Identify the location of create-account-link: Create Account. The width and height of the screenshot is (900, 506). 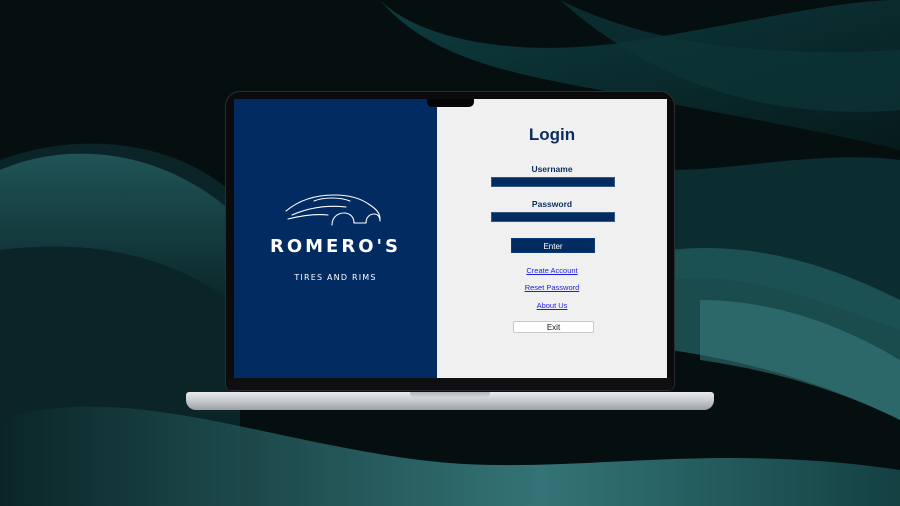
(552, 270).